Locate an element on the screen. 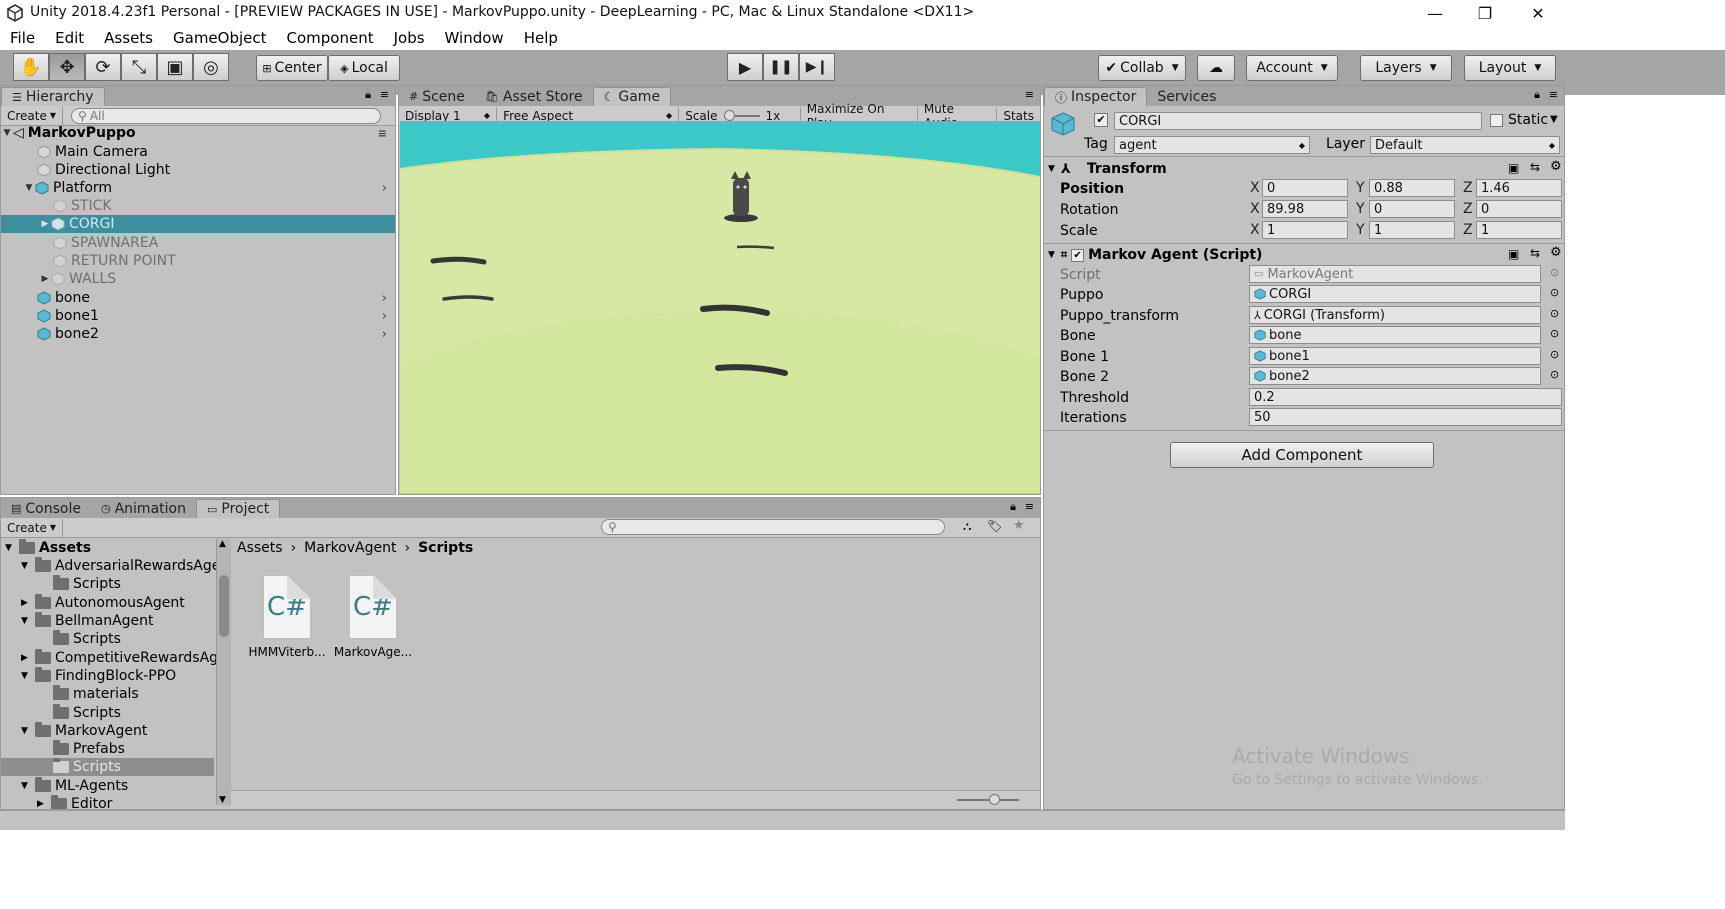 The image size is (1725, 909). bone1-field: bone1 is located at coordinates (1395, 356).